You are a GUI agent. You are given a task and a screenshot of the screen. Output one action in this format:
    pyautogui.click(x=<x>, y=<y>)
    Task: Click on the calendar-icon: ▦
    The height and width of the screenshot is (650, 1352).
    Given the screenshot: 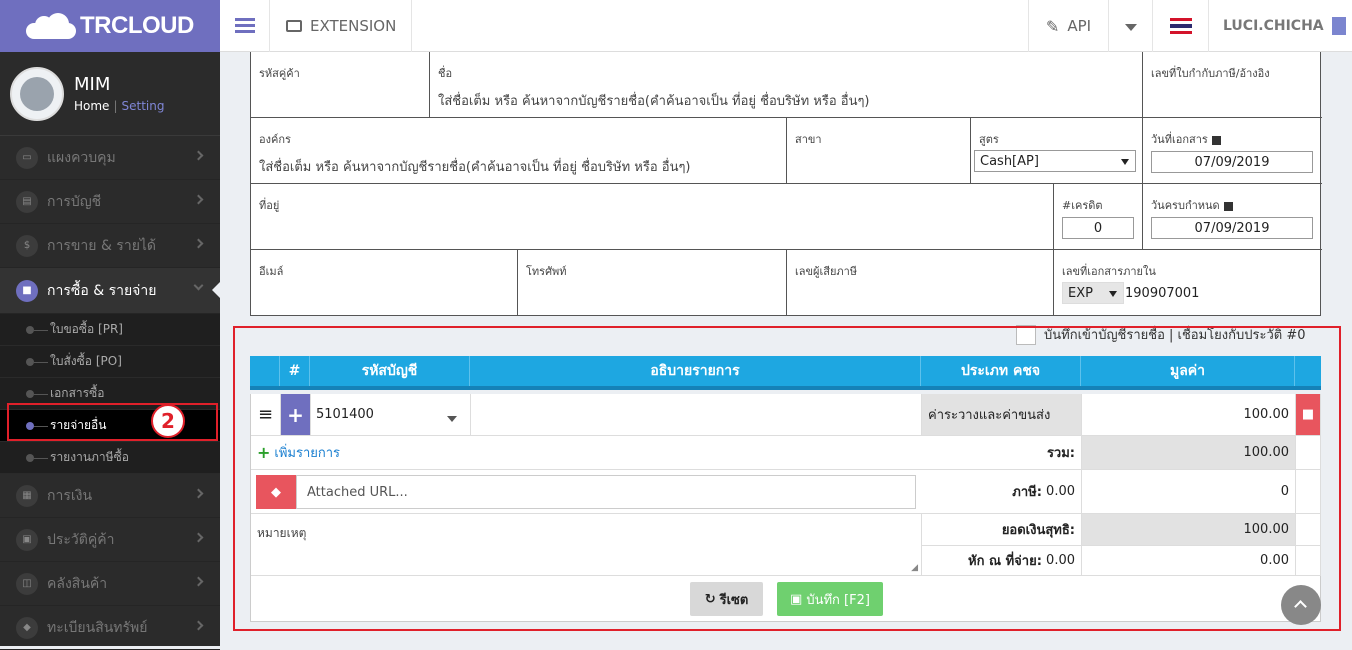 What is the action you would take?
    pyautogui.click(x=27, y=495)
    